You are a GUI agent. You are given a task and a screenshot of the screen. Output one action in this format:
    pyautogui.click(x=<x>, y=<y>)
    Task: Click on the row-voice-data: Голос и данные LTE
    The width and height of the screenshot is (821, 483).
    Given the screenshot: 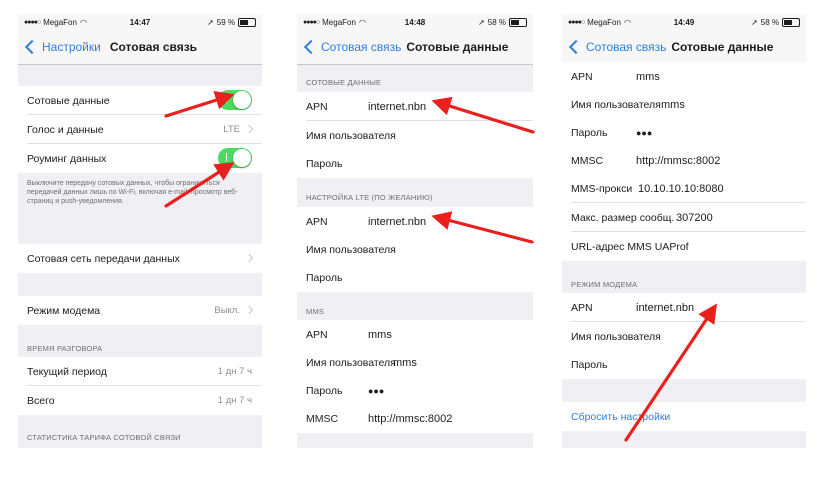 What is the action you would take?
    pyautogui.click(x=140, y=129)
    